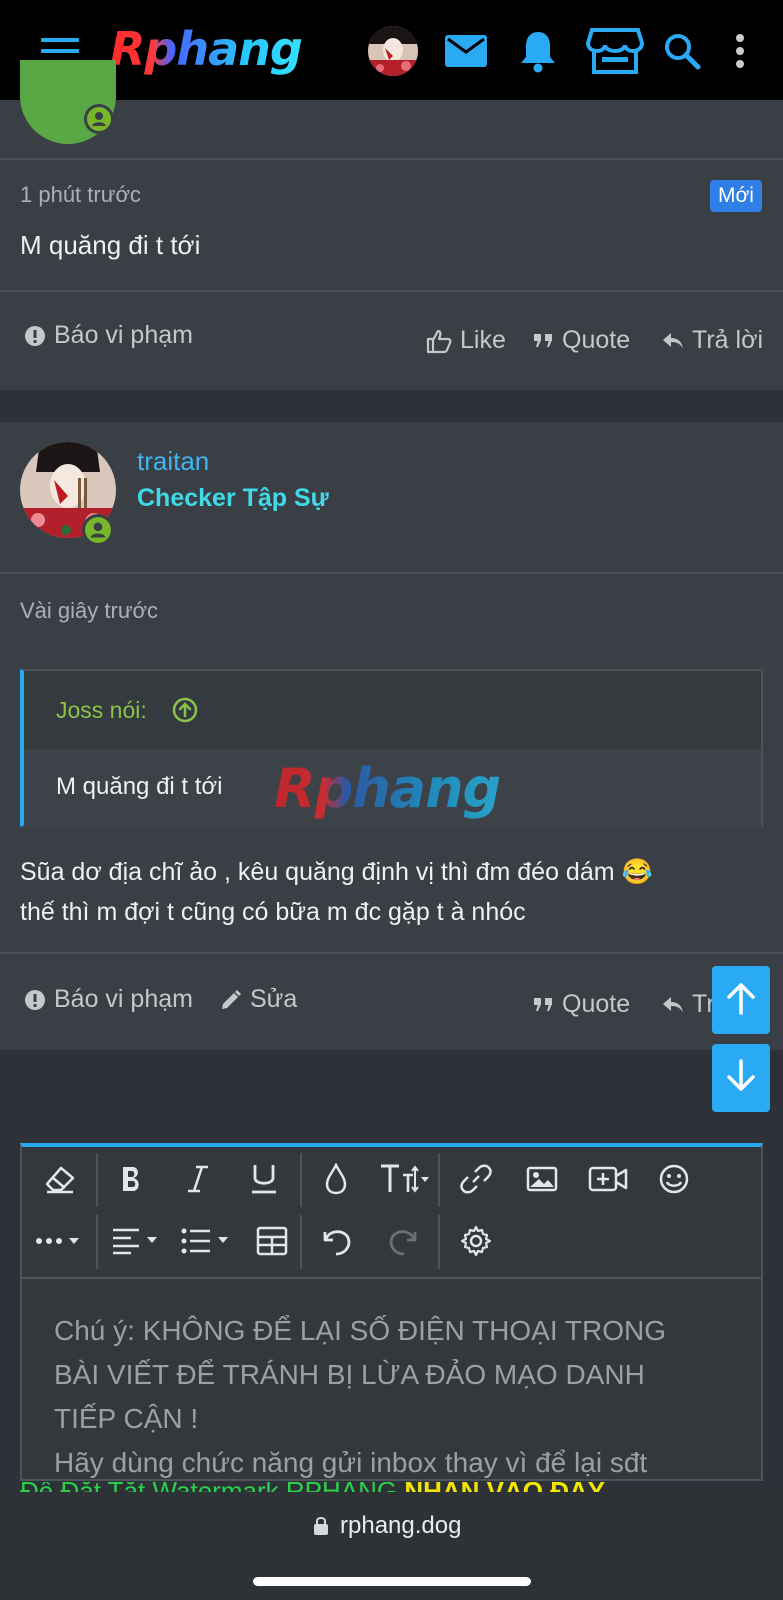 Image resolution: width=783 pixels, height=1600 pixels. I want to click on list-button, so click(207, 1243).